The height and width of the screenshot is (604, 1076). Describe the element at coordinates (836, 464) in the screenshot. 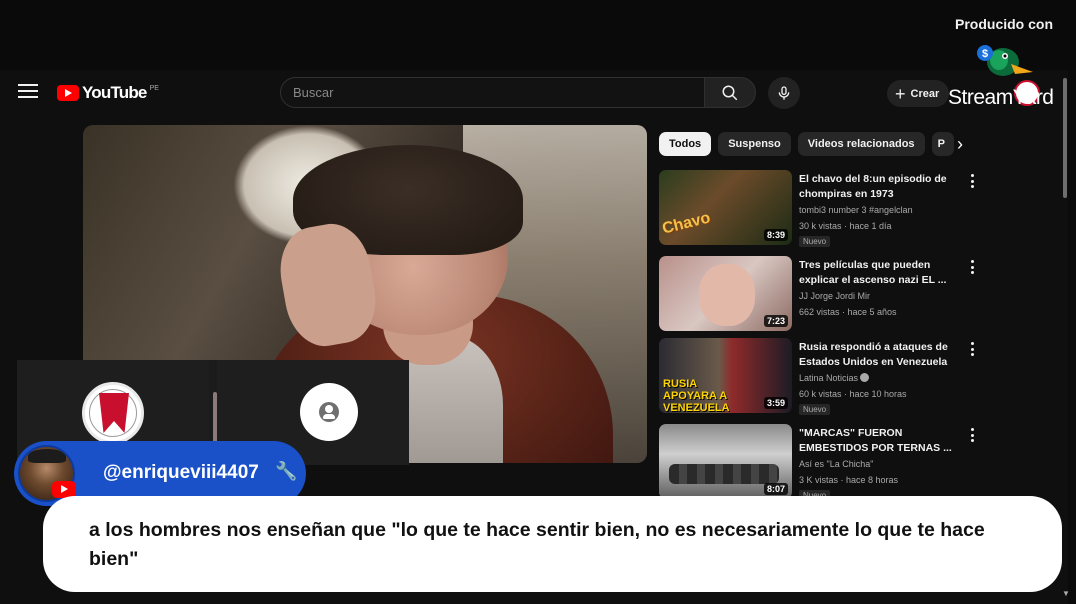

I see `channel-name: Así es "La Chicha"` at that location.